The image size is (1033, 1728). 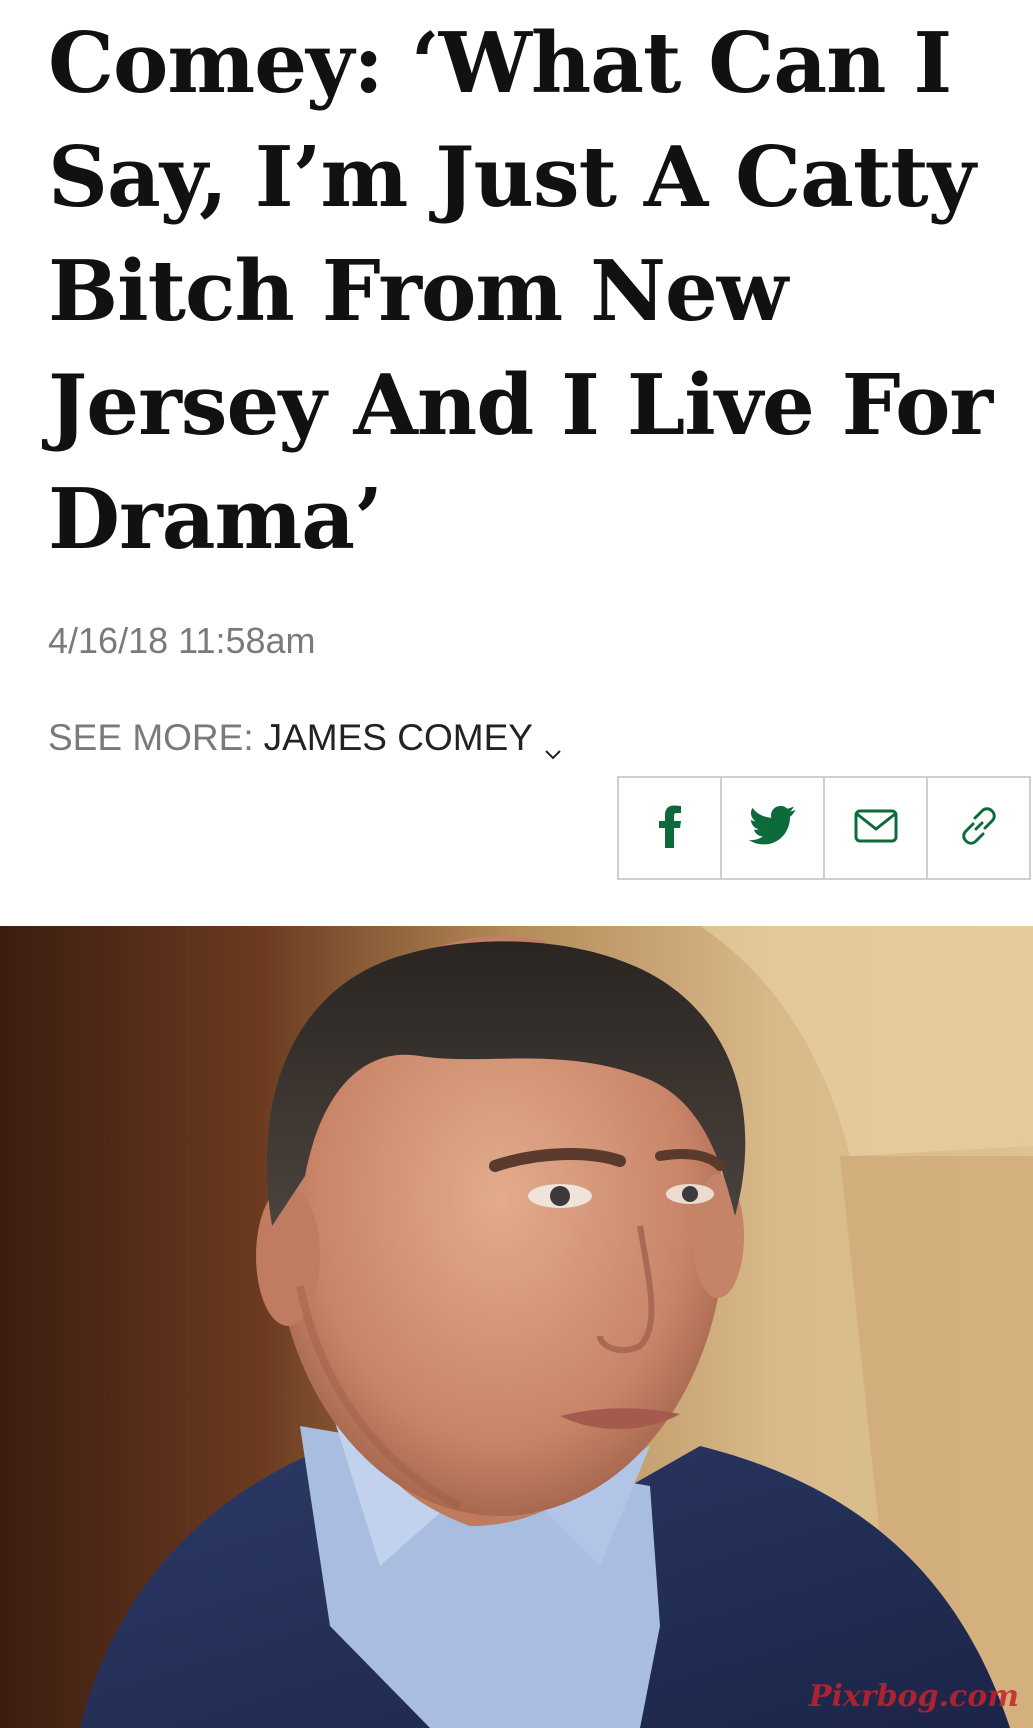 I want to click on tag-link-james-comey: JAMES COMEY, so click(x=398, y=738).